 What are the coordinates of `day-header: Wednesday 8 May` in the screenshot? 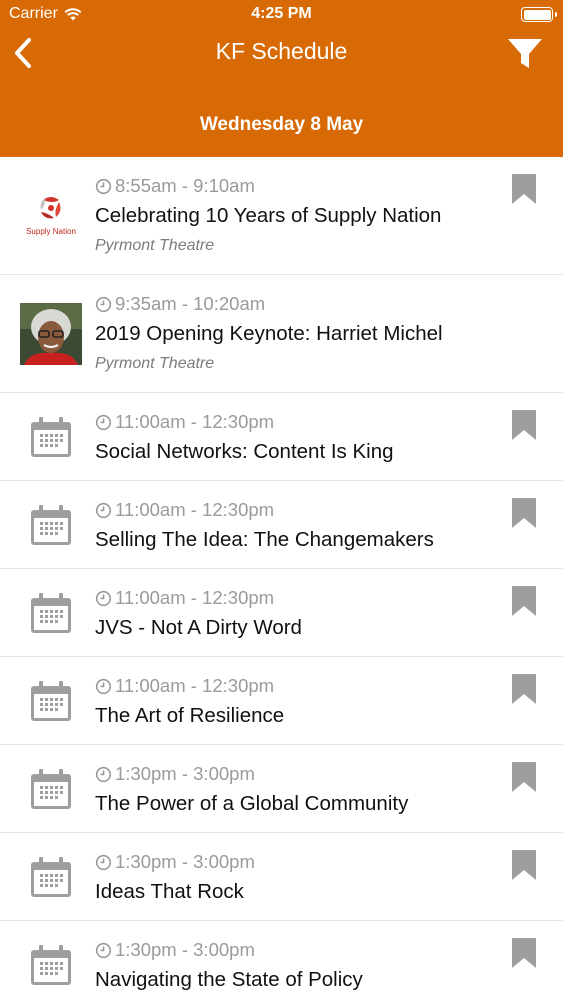 It's located at (281, 124).